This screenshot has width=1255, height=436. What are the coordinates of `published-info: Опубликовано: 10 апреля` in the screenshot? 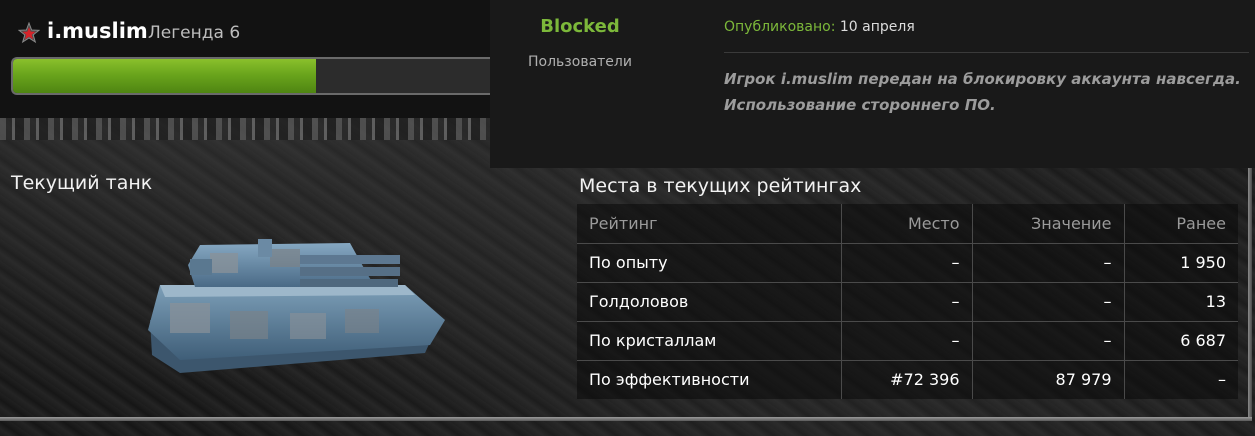 It's located at (819, 27).